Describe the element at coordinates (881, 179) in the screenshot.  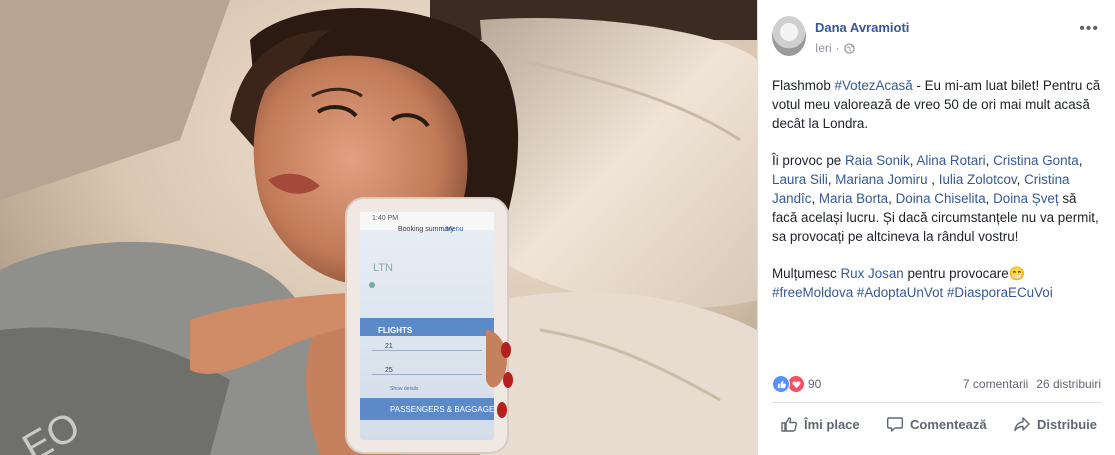
I see `mention-link: Mariana Jomiru` at that location.